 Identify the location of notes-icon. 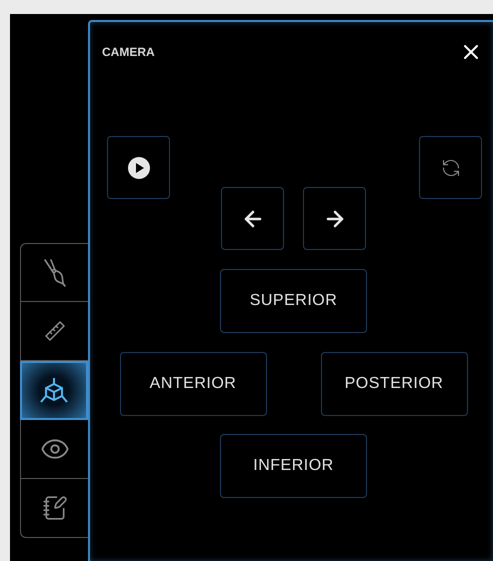
(55, 508).